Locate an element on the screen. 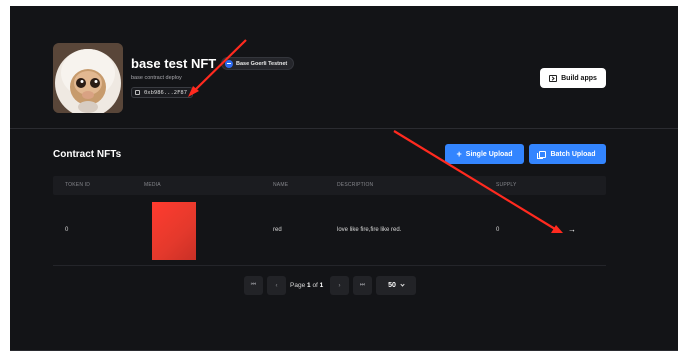 The height and width of the screenshot is (356, 686). contract-avatar is located at coordinates (88, 78).